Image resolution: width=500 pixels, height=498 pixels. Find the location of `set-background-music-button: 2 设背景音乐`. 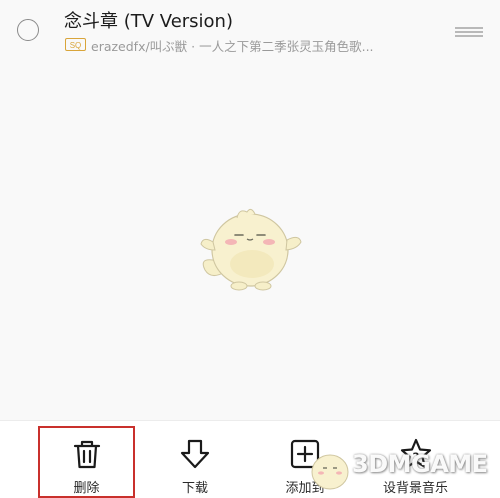

set-background-music-button: 2 设背景音乐 is located at coordinates (415, 459).